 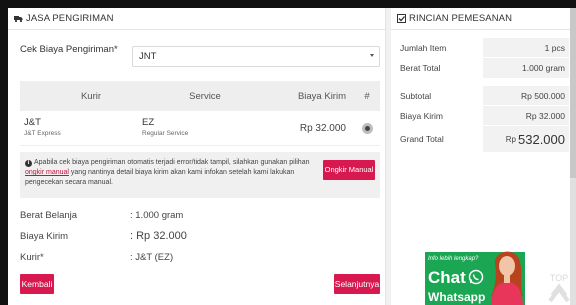 I want to click on kurir-name: J&T, so click(x=32, y=122).